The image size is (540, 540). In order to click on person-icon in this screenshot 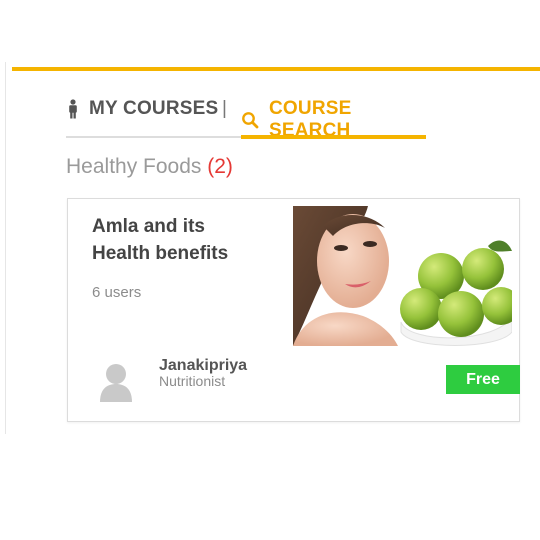, I will do `click(73, 109)`.